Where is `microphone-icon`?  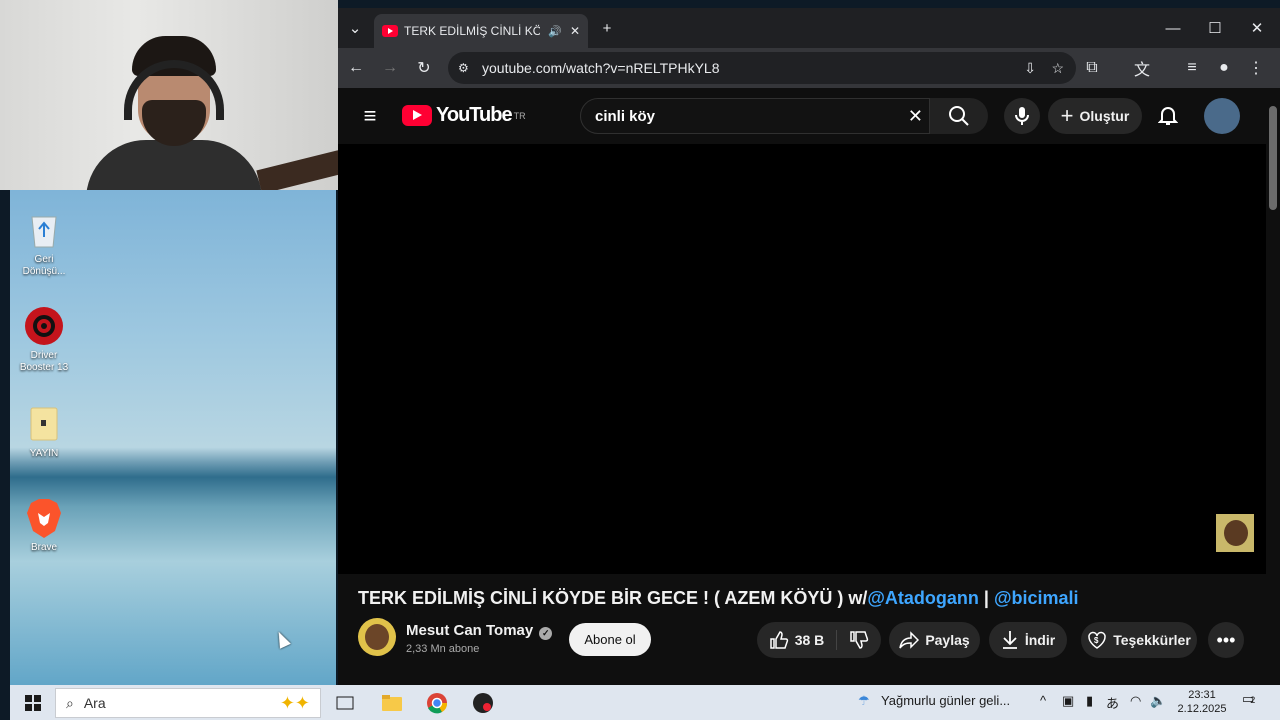
microphone-icon is located at coordinates (1022, 116).